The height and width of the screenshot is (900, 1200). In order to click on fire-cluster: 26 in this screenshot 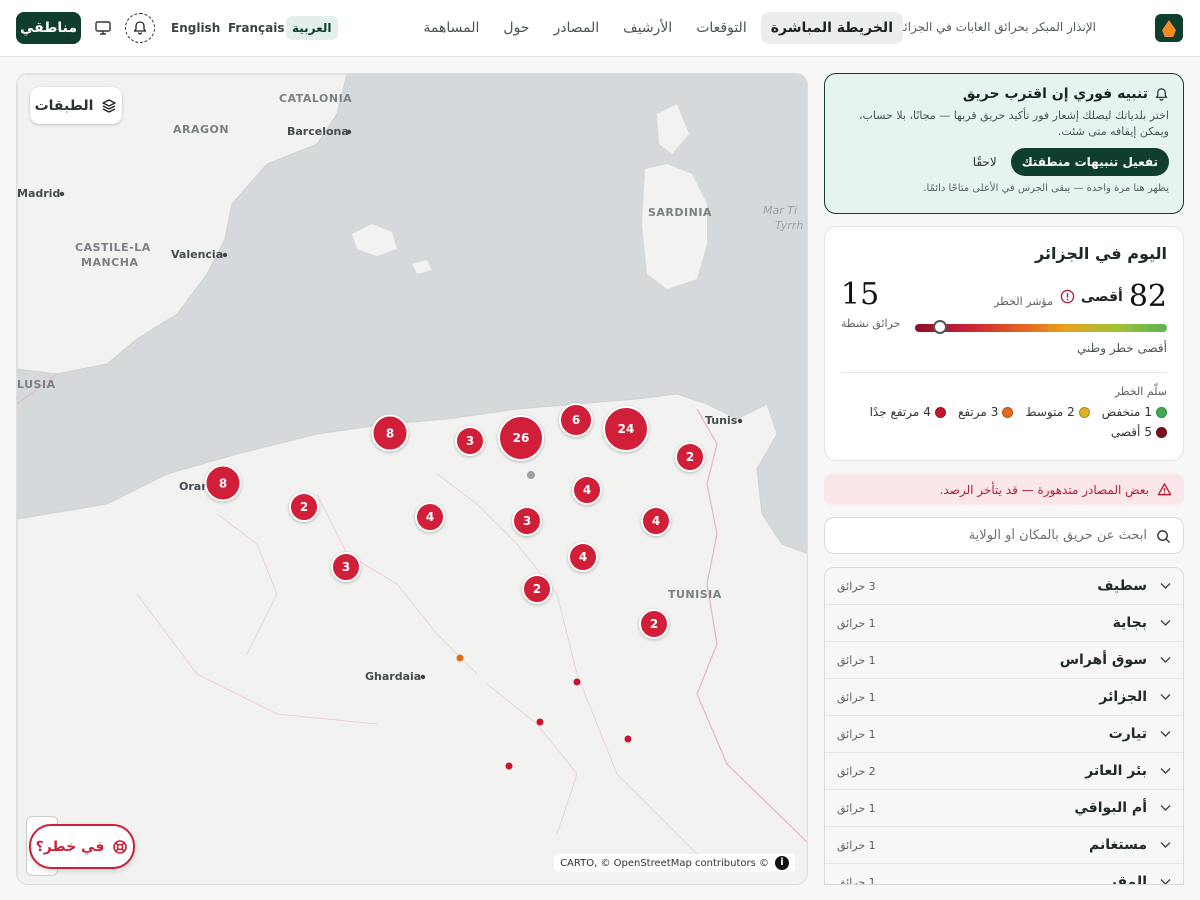, I will do `click(521, 438)`.